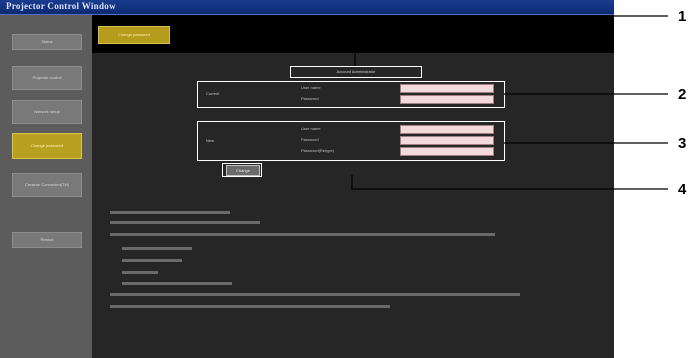  Describe the element at coordinates (682, 16) in the screenshot. I see `callout-number-1: 1` at that location.